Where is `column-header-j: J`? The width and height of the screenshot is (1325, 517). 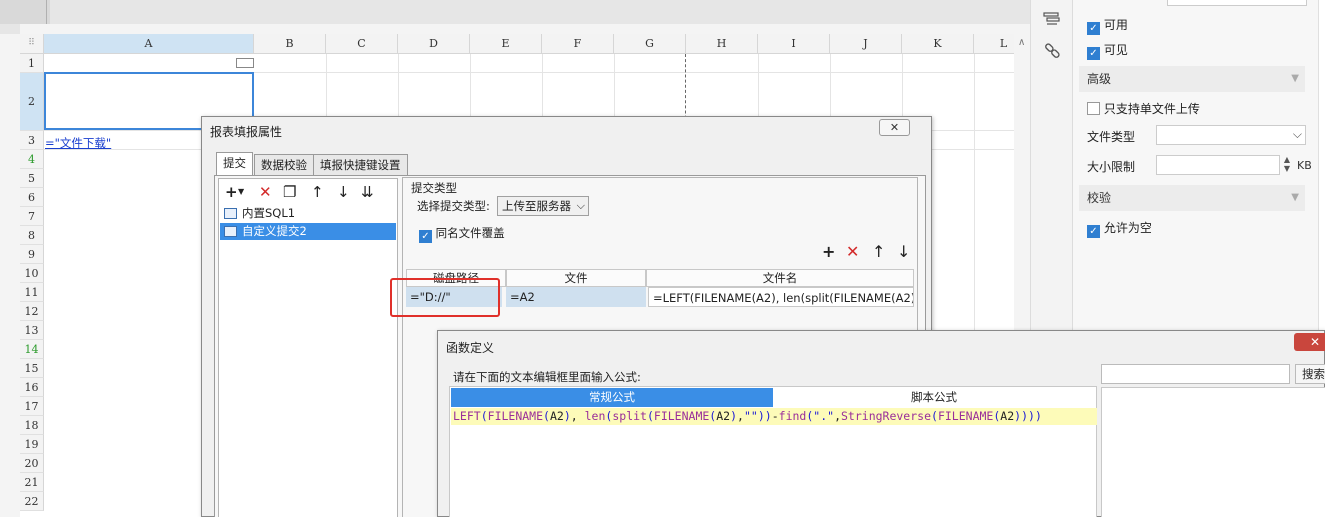 column-header-j: J is located at coordinates (866, 44).